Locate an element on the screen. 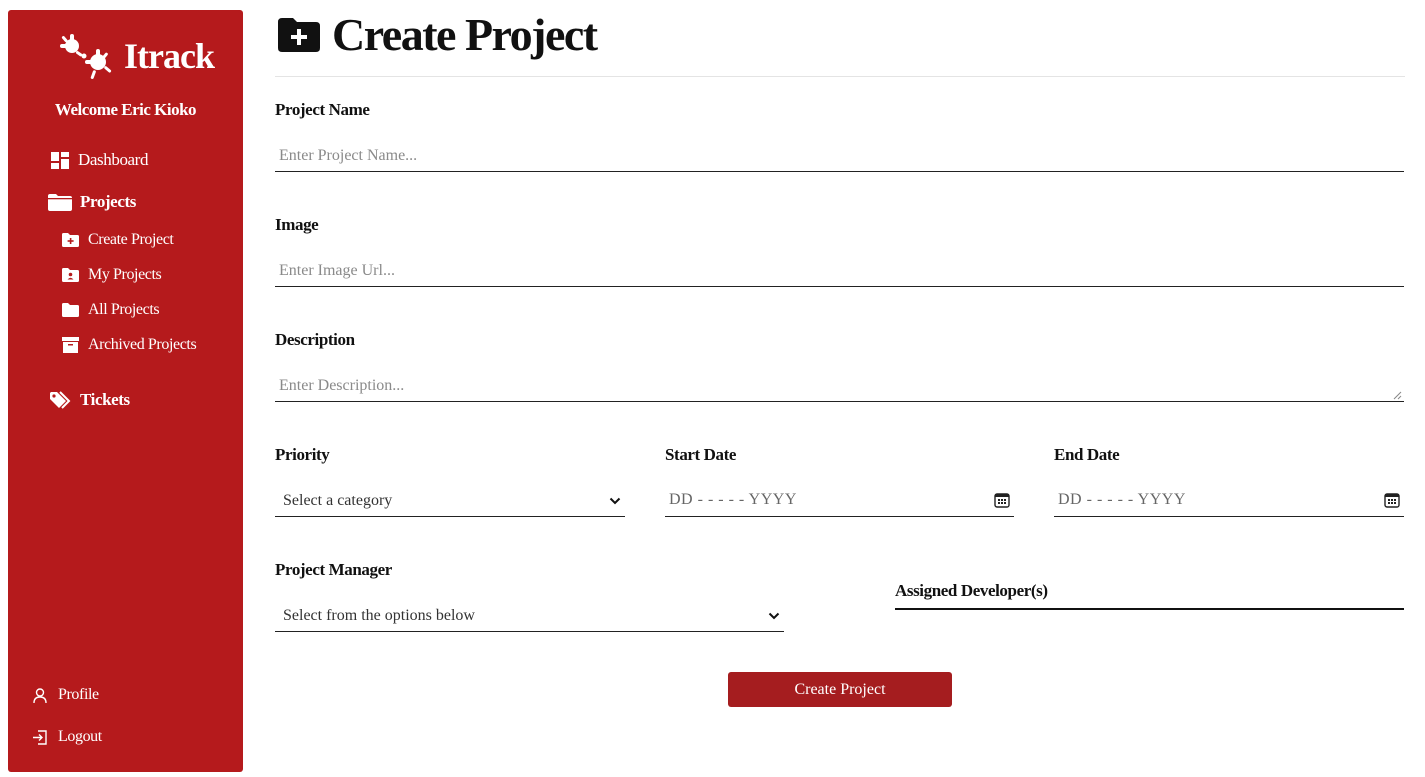 The image size is (1425, 777). dashboard-icon is located at coordinates (60, 160).